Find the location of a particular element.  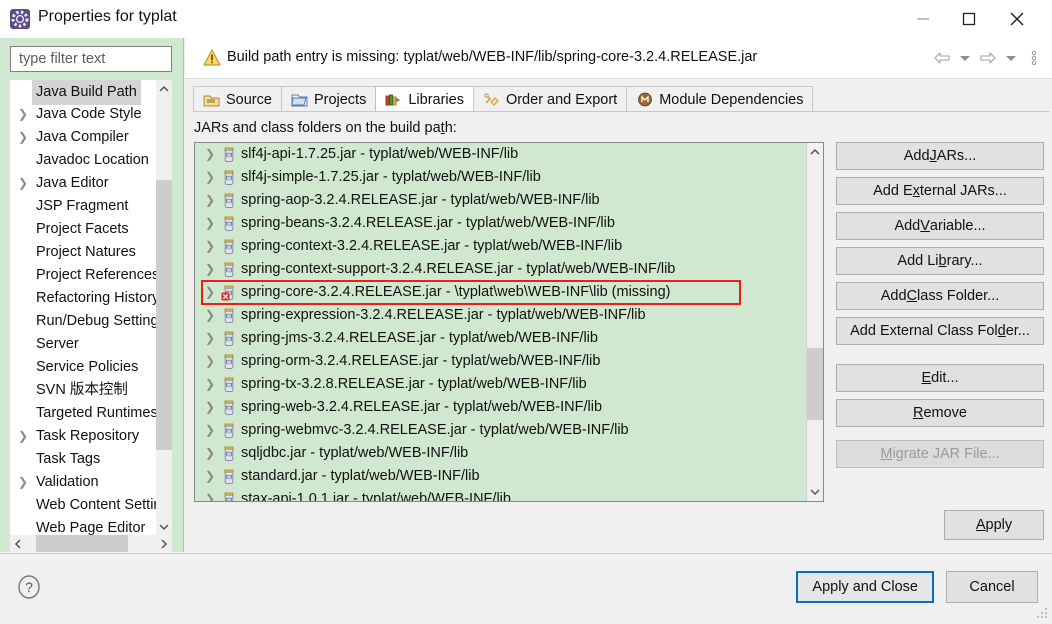

cancel-button: Cancel is located at coordinates (992, 587).